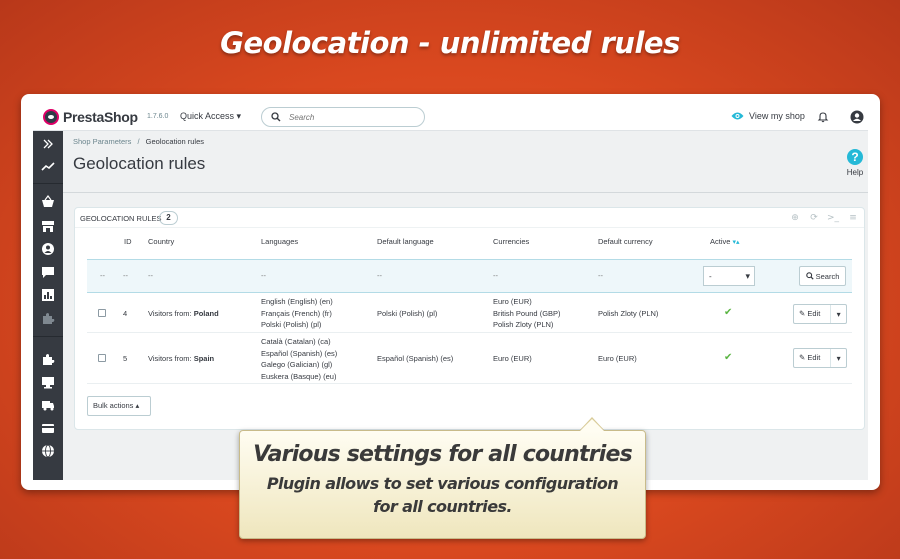 This screenshot has height=559, width=900. What do you see at coordinates (296, 341) in the screenshot?
I see `language-item: Català (Catalan) (ca)` at bounding box center [296, 341].